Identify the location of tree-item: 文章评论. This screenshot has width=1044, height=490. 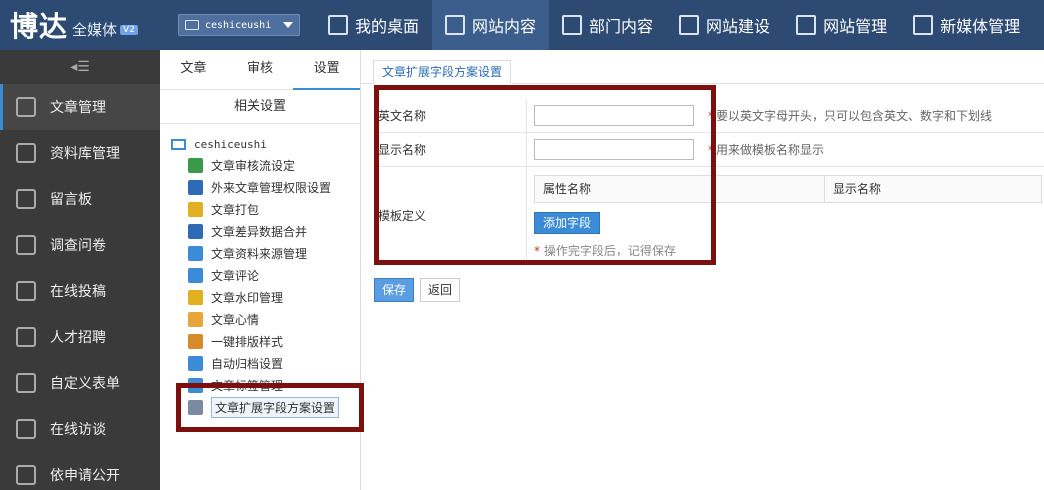
(260, 275).